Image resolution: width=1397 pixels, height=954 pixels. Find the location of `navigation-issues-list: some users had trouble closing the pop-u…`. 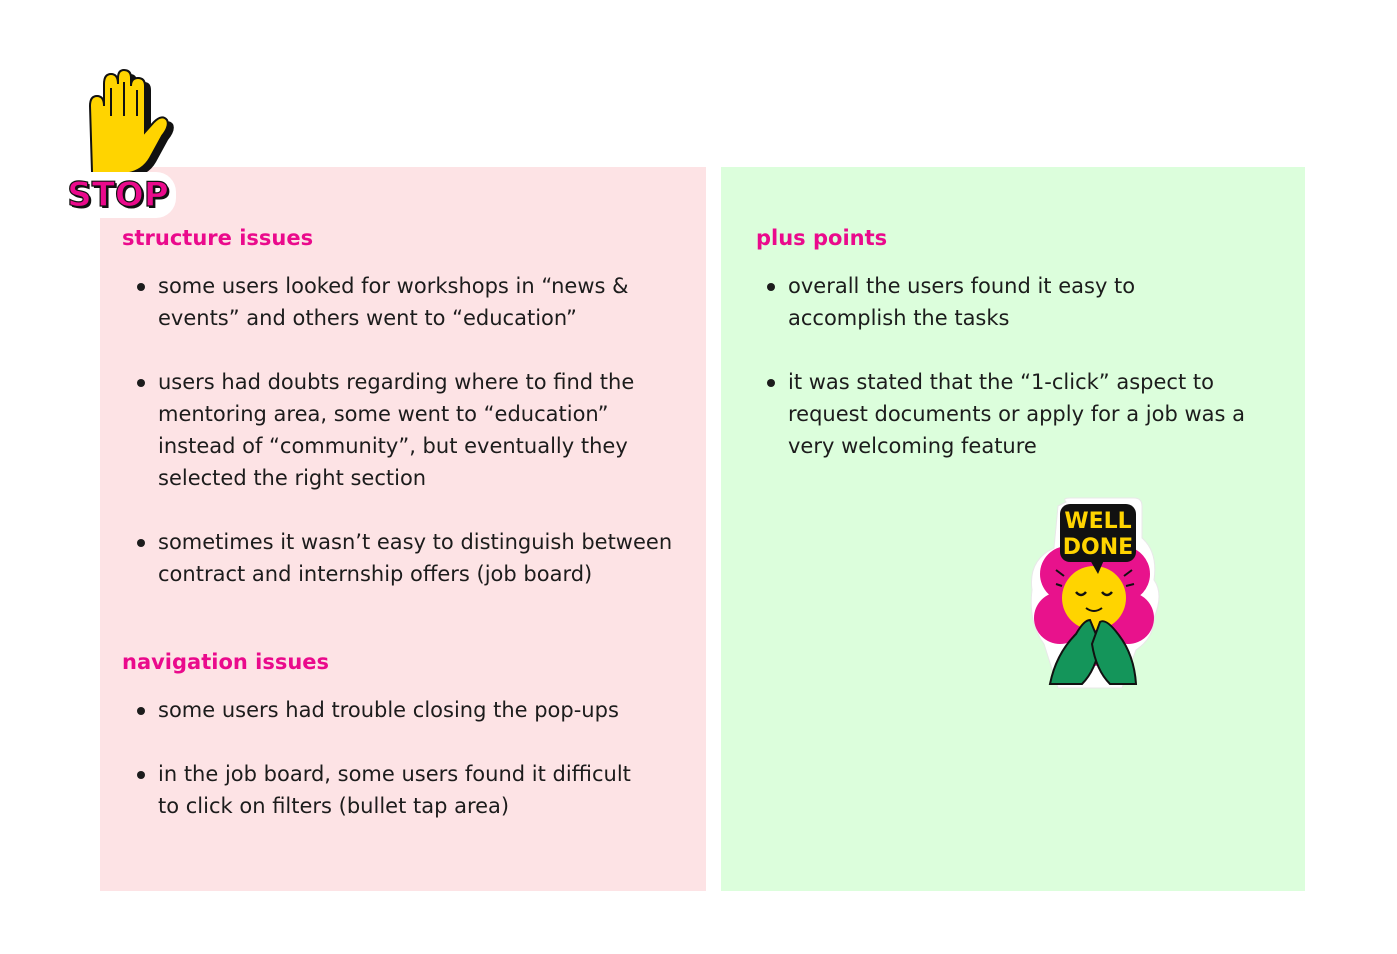

navigation-issues-list: some users had trouble closing the pop-u… is located at coordinates (387, 774).